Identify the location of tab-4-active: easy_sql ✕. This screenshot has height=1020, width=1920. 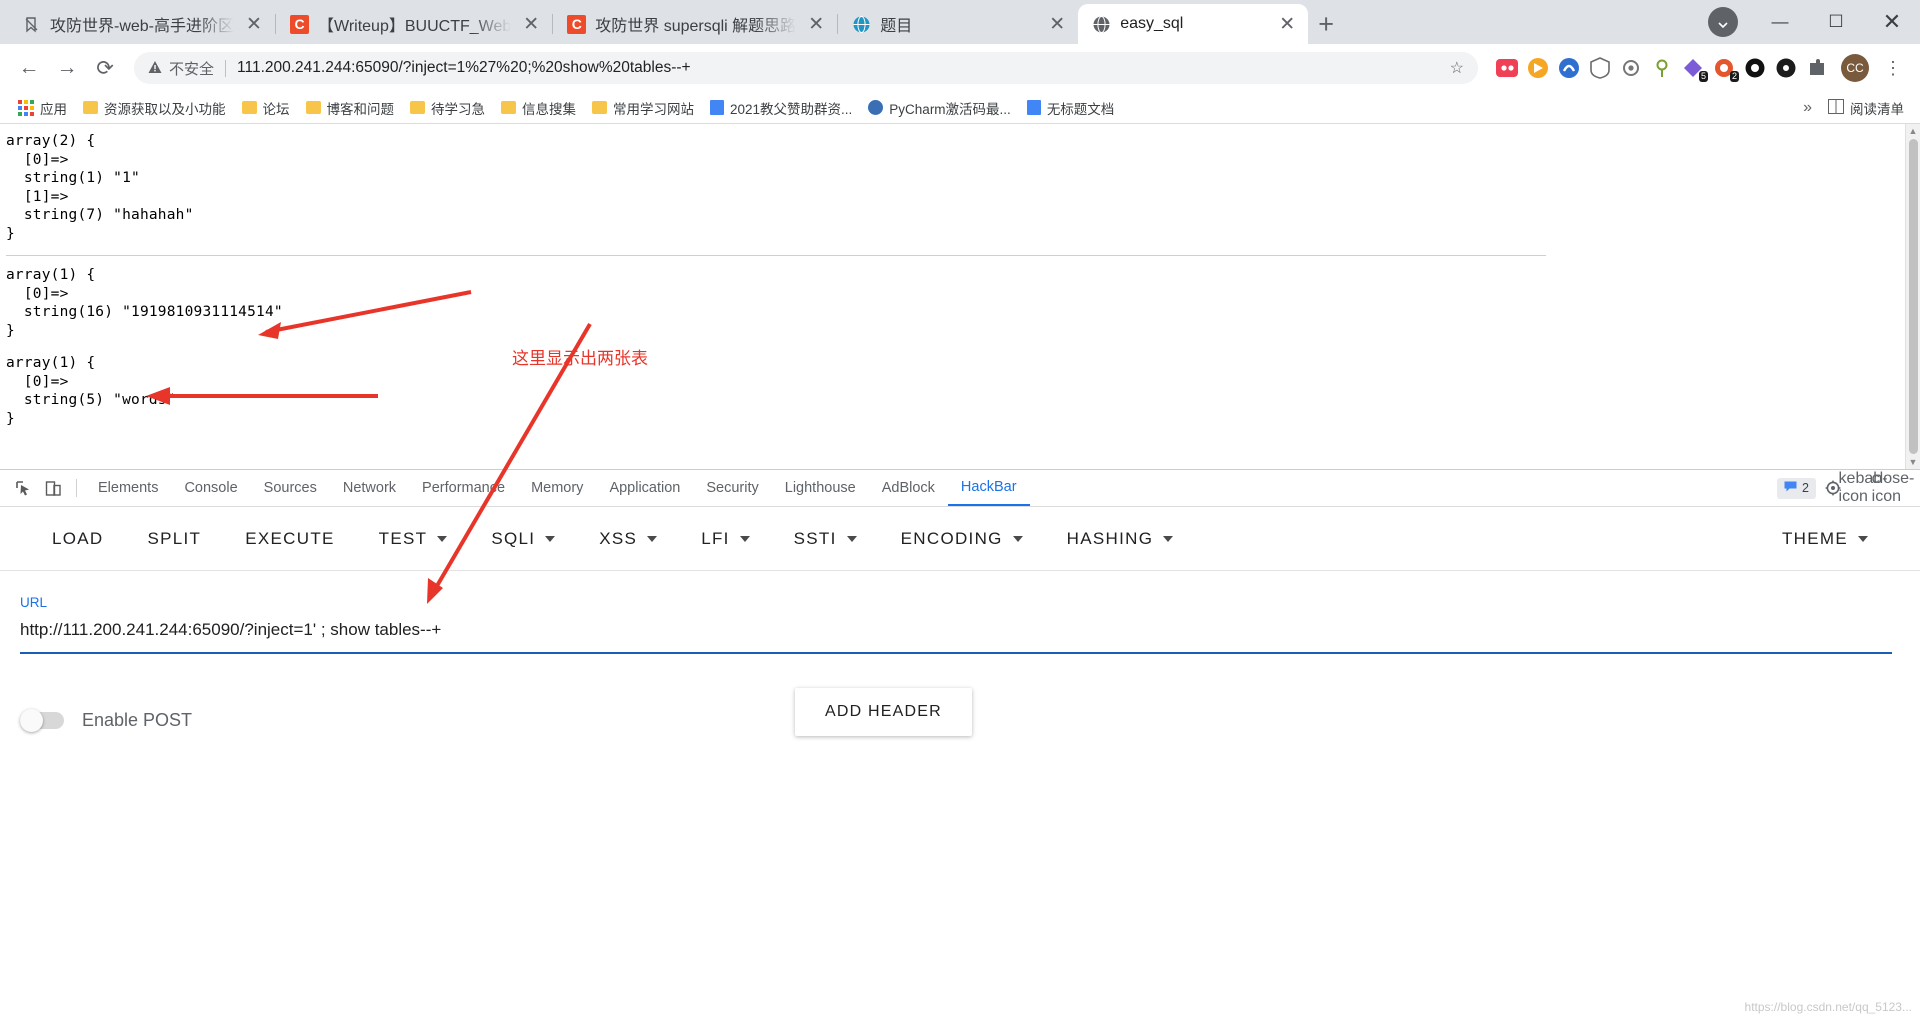
(1193, 24).